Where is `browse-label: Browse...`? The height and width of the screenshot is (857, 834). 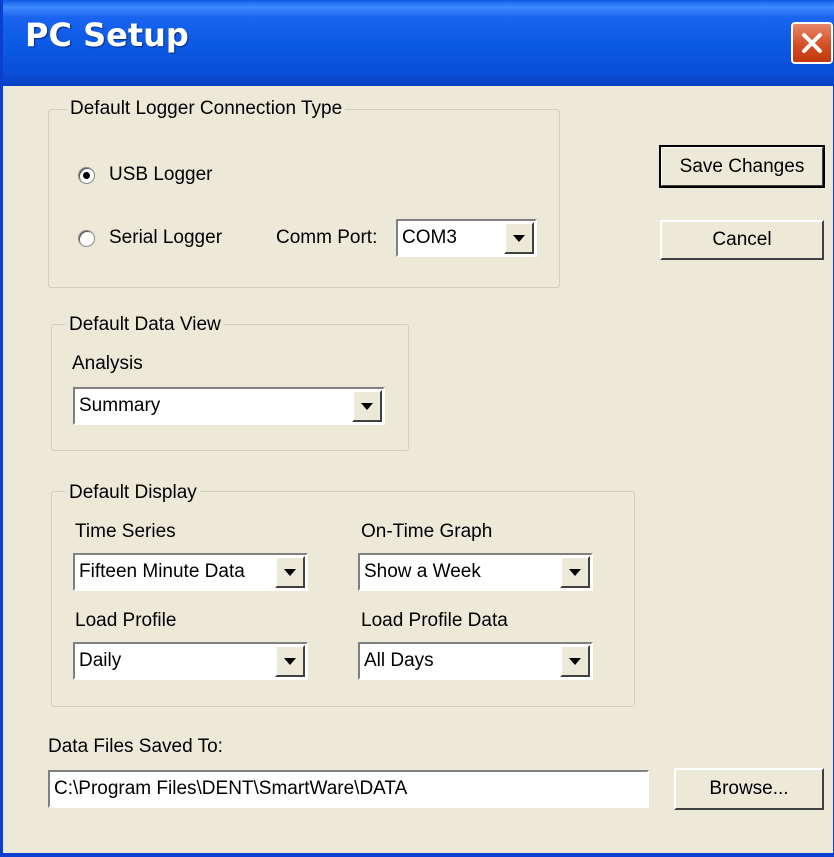
browse-label: Browse... is located at coordinates (749, 788).